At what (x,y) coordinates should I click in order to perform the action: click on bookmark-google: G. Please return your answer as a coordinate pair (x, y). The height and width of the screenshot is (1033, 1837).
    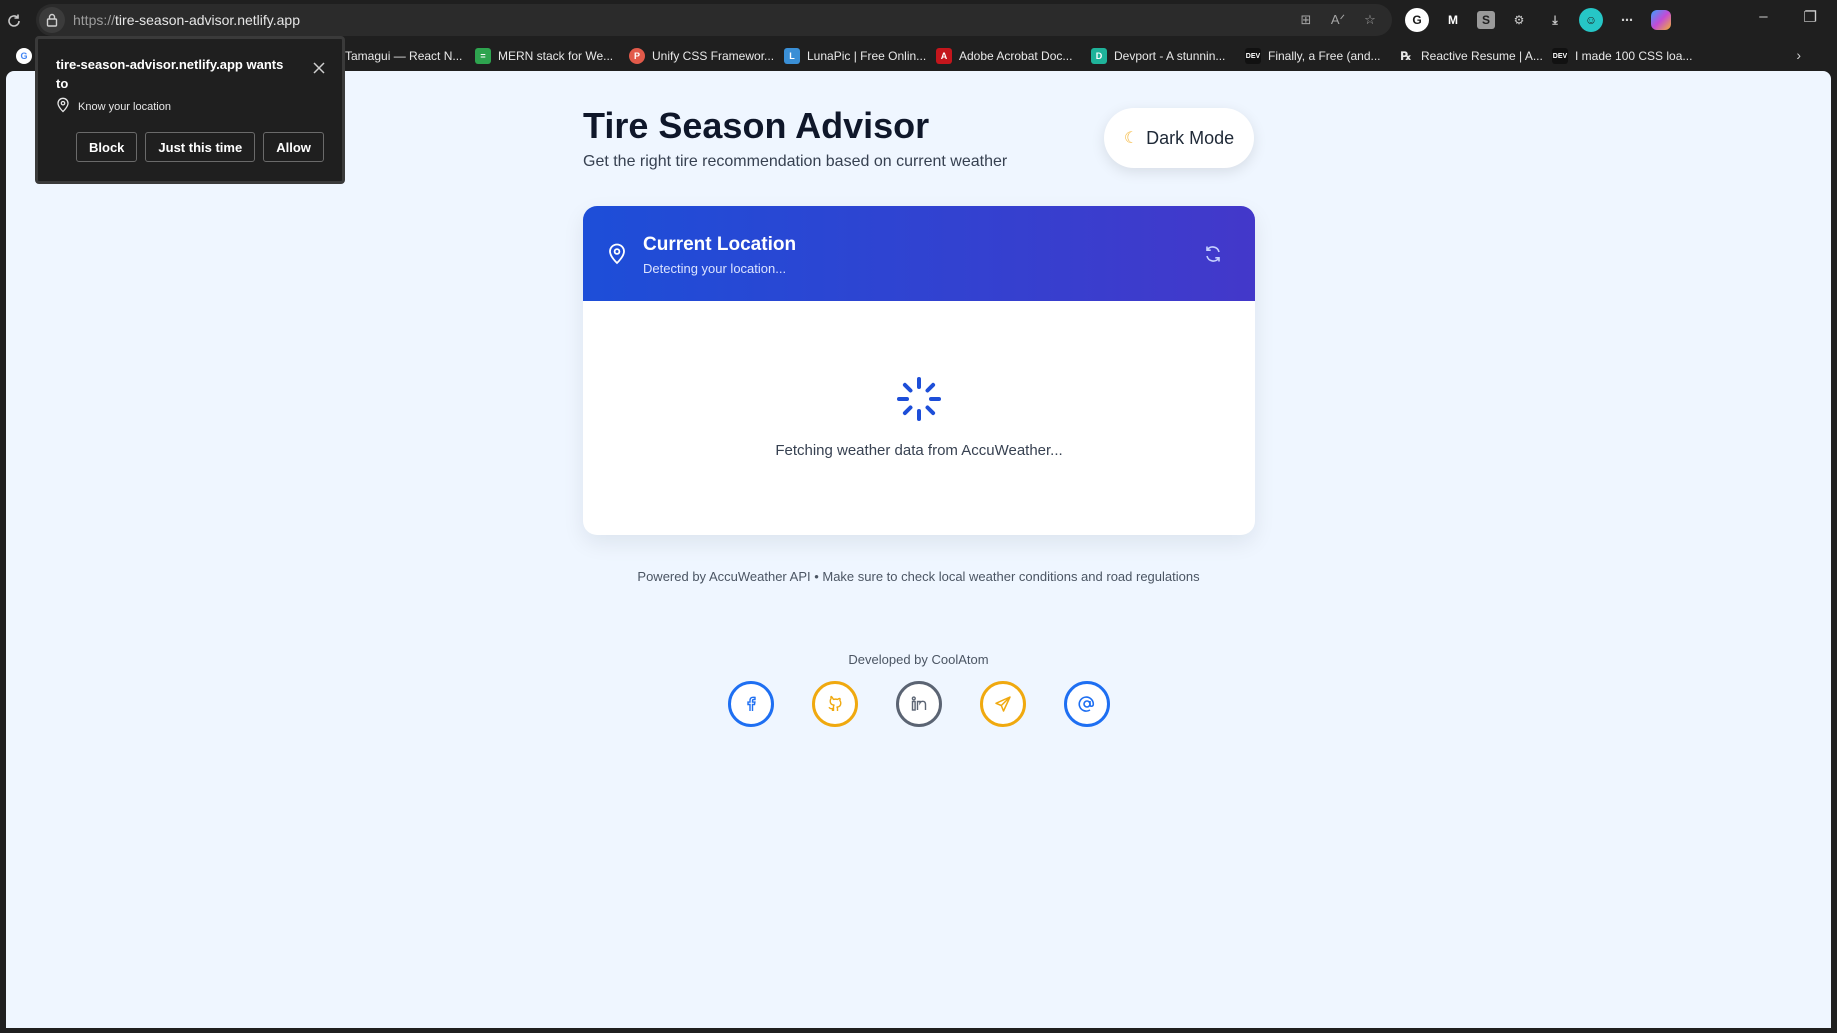
    Looking at the image, I should click on (24, 56).